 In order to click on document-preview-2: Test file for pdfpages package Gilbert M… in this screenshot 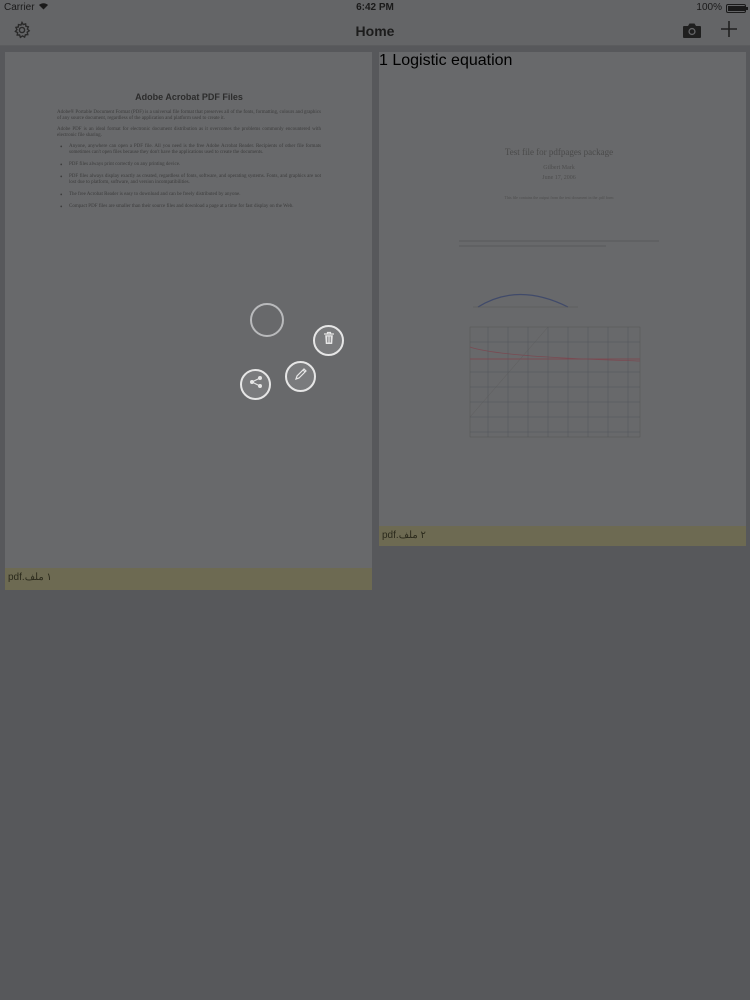, I will do `click(559, 173)`.